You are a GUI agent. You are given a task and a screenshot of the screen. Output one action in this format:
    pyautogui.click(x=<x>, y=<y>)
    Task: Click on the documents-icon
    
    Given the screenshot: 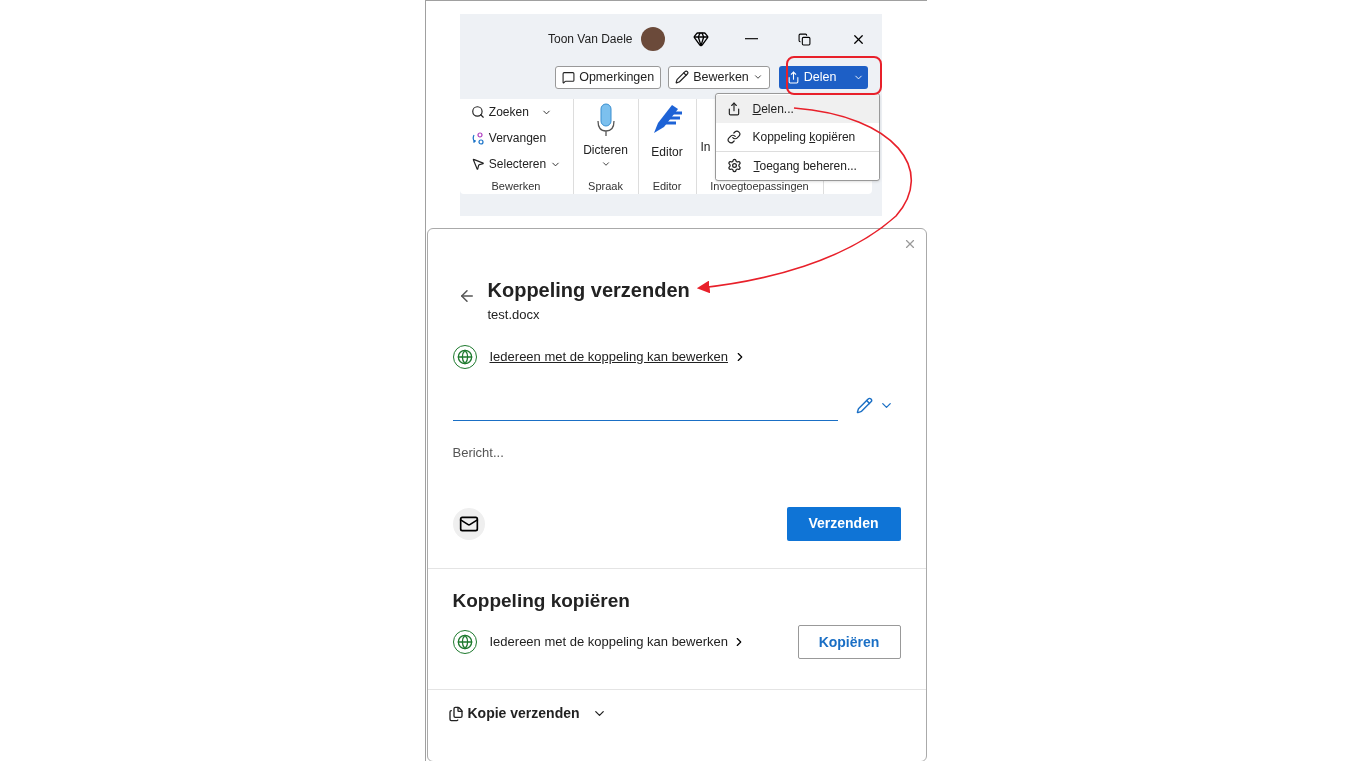 What is the action you would take?
    pyautogui.click(x=455, y=713)
    